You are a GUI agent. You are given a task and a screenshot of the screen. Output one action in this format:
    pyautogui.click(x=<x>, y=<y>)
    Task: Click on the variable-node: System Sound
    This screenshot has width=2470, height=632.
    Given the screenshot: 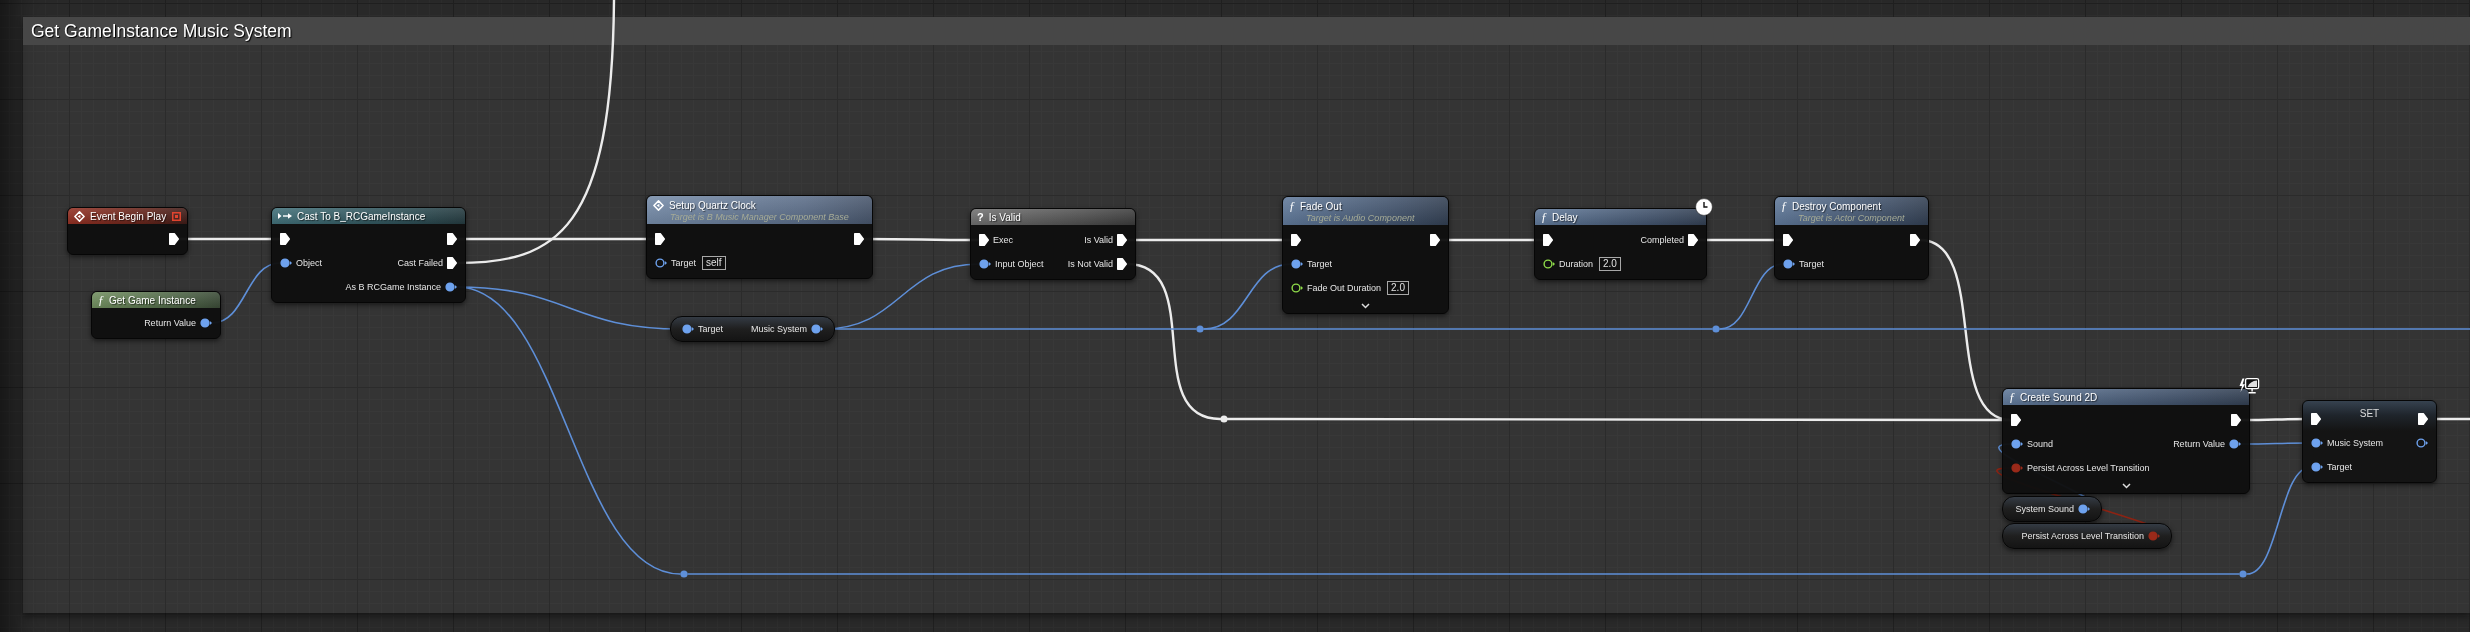 What is the action you would take?
    pyautogui.click(x=2052, y=509)
    